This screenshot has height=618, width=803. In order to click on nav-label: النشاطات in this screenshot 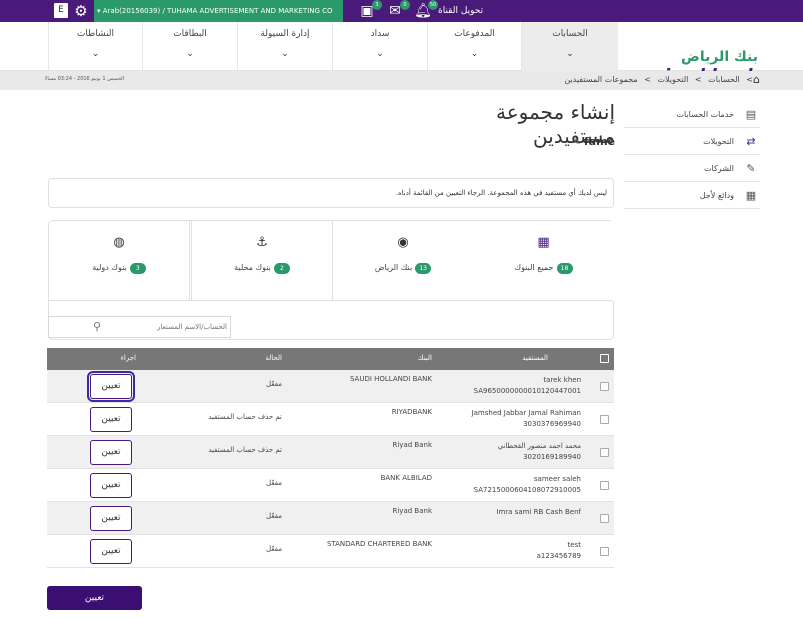, I will do `click(95, 34)`.